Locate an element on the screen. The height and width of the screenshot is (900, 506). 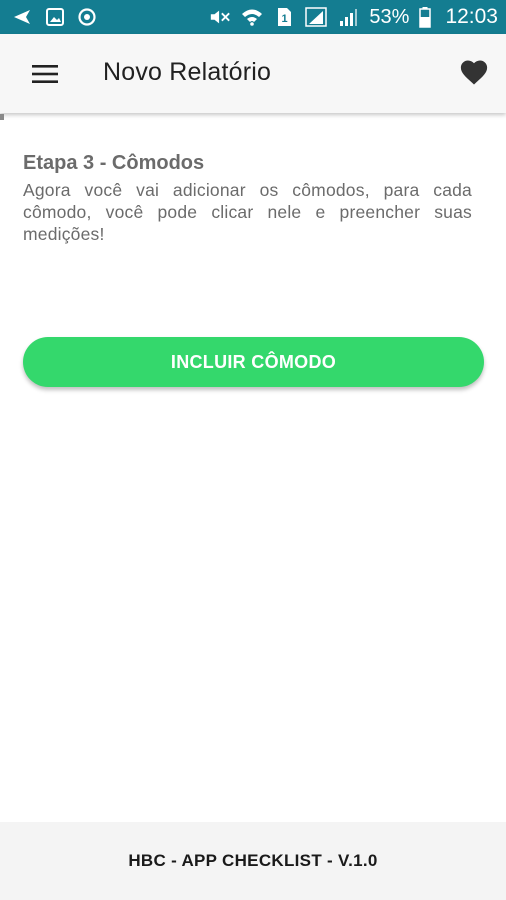
status-right-icons: 1 53% 12:03 is located at coordinates (353, 17).